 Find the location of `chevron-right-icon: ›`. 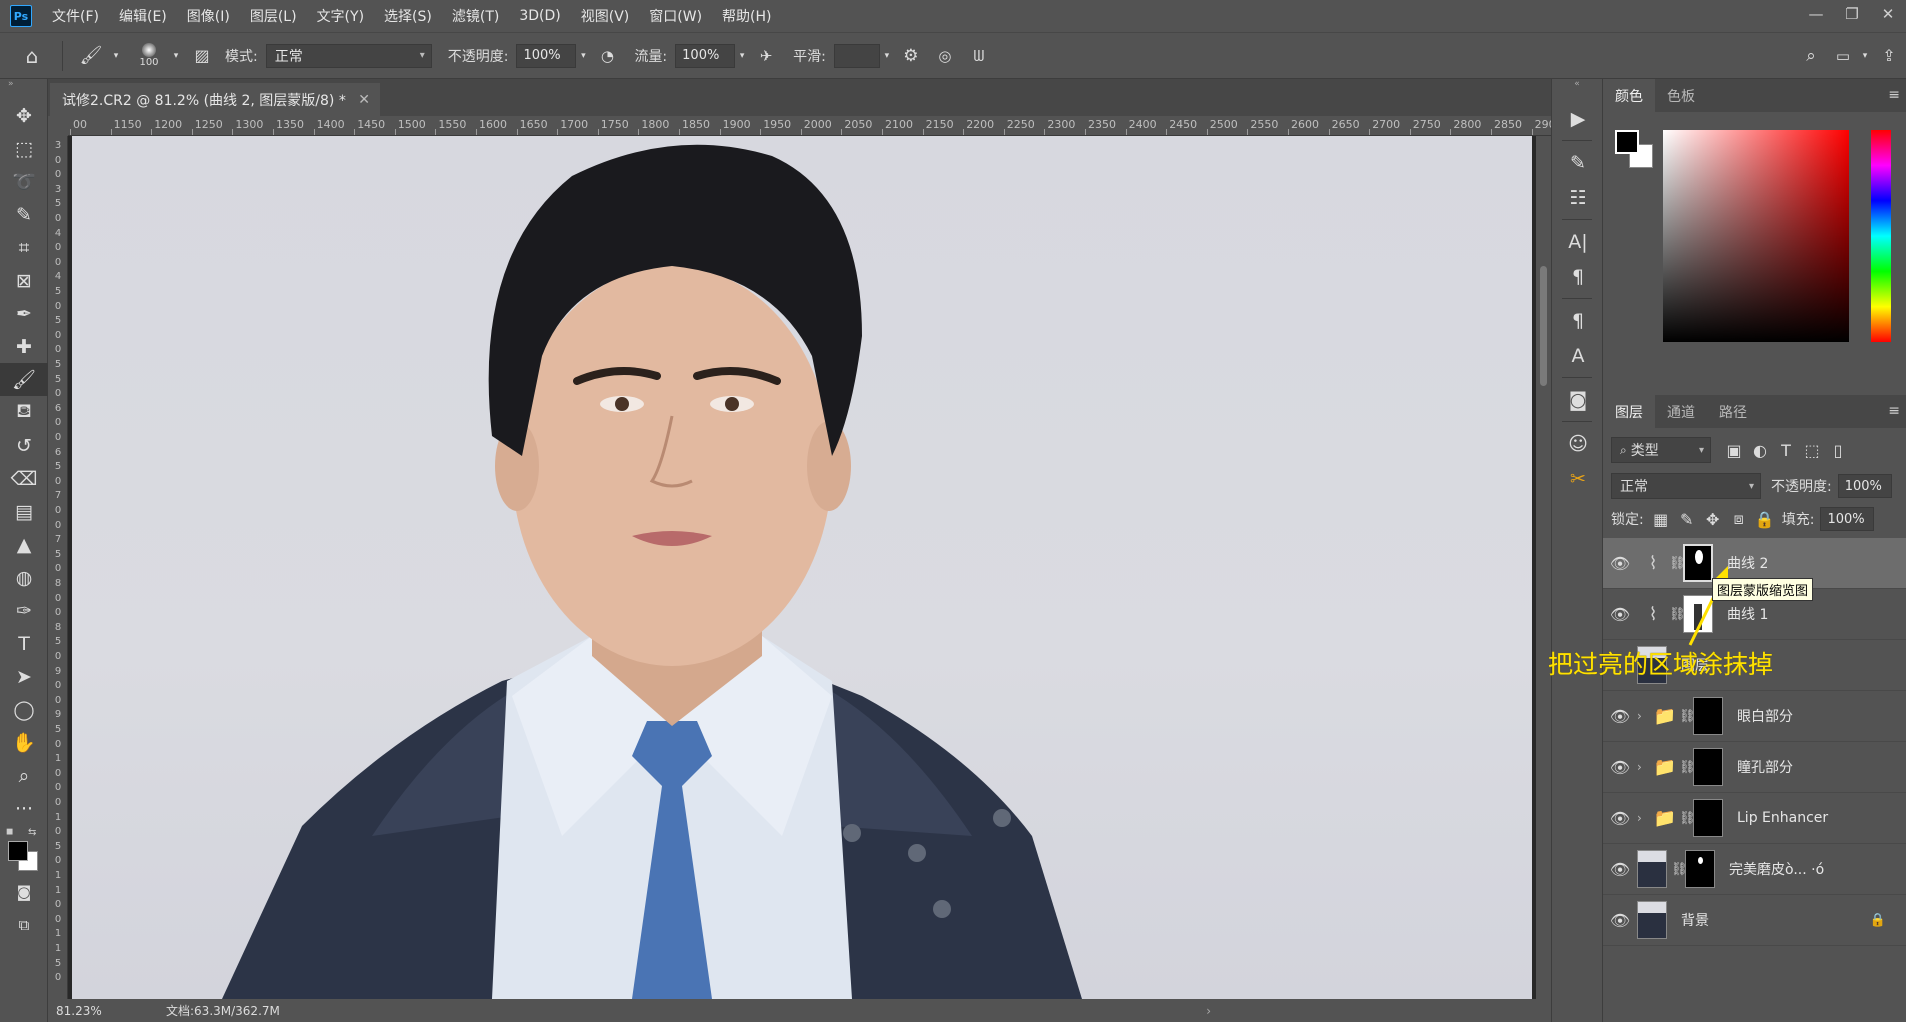

chevron-right-icon: › is located at coordinates (1644, 716).